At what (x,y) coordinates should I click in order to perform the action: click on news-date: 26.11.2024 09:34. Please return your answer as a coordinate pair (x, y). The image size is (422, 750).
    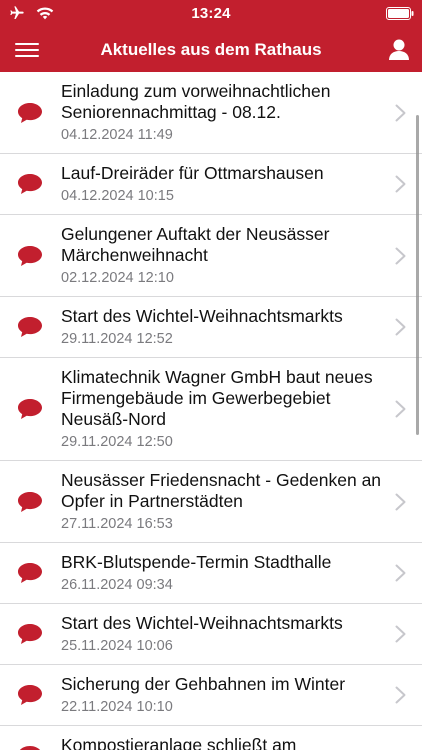
    Looking at the image, I should click on (117, 585).